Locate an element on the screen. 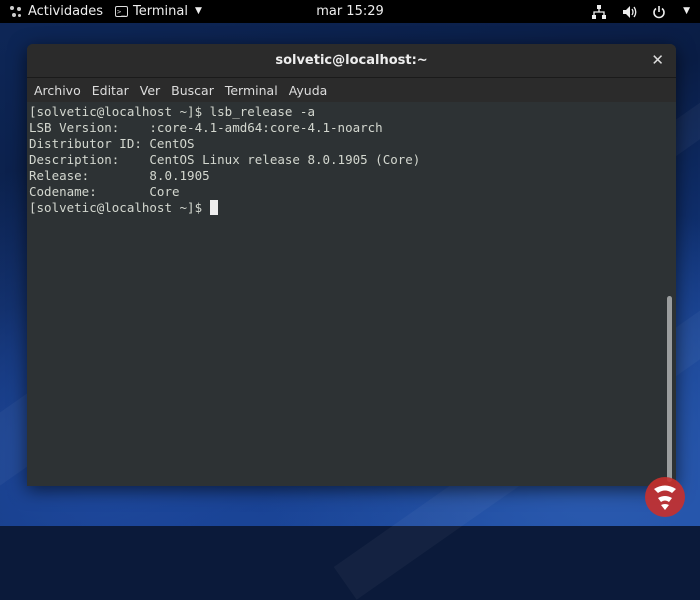 The width and height of the screenshot is (700, 600). menu-ver: Ver is located at coordinates (150, 90).